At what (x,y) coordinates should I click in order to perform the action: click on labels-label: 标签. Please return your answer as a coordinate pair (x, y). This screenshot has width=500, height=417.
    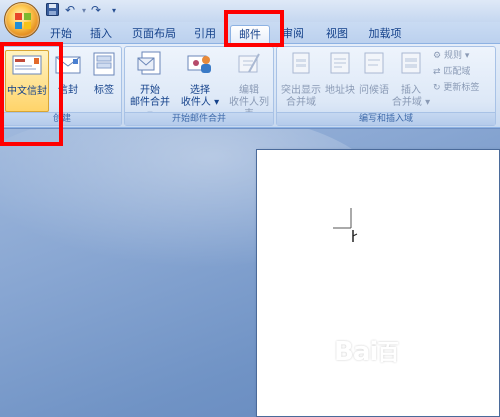
    Looking at the image, I should click on (104, 90).